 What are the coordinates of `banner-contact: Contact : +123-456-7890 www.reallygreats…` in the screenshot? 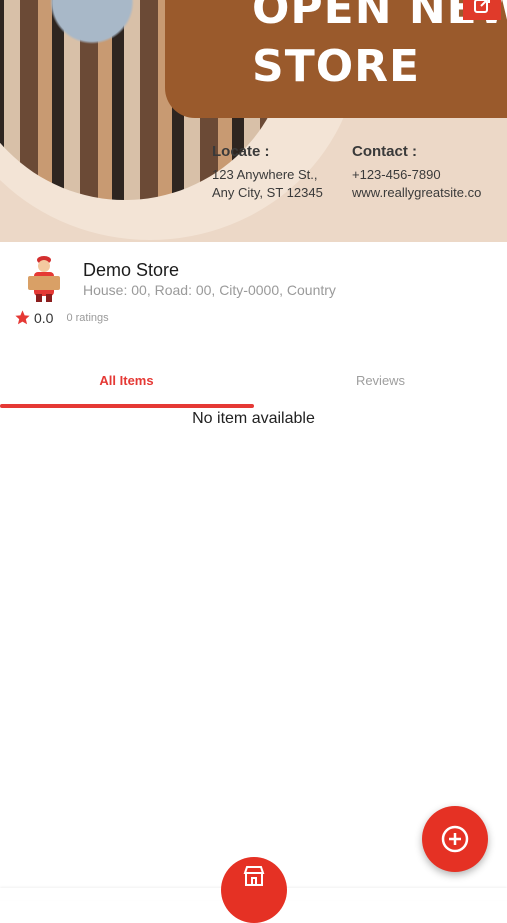 It's located at (416, 172).